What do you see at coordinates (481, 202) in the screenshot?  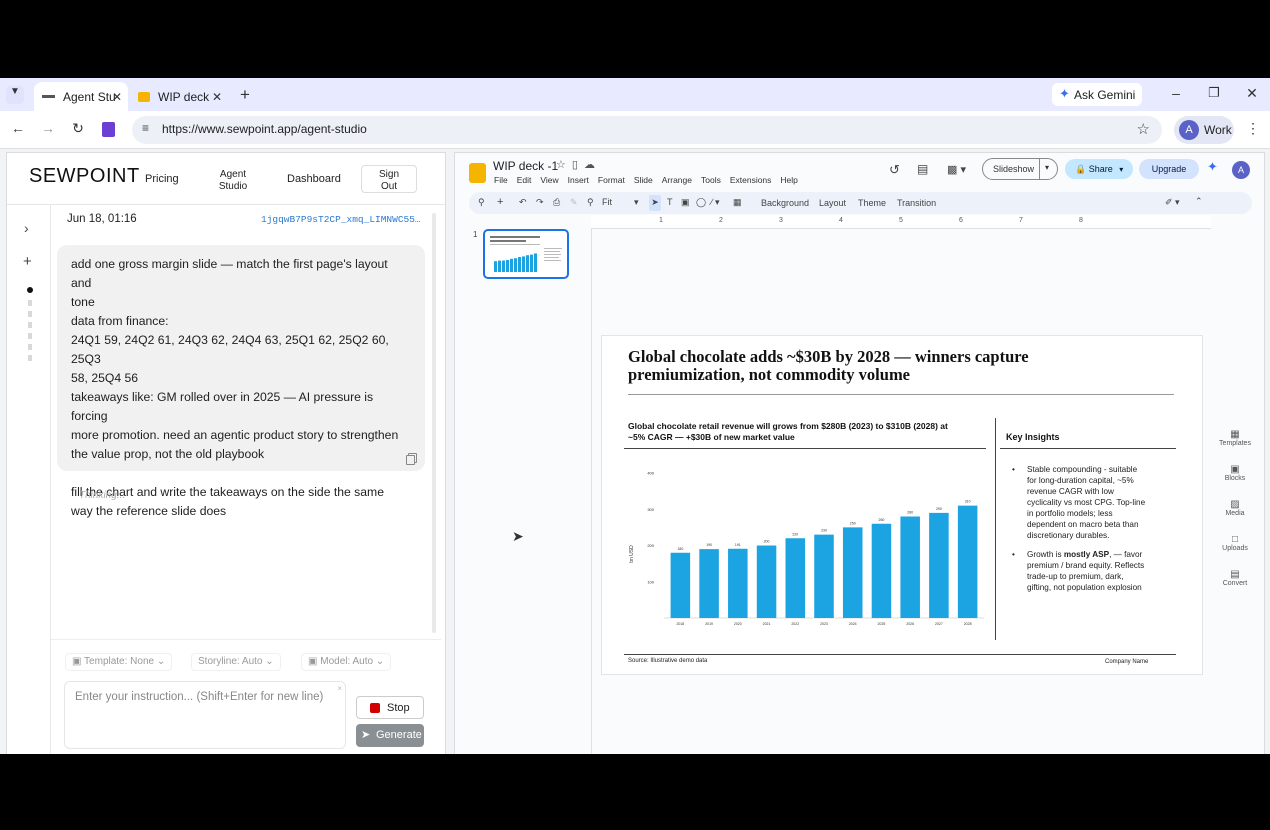 I see `search-menus-icon: ⚲` at bounding box center [481, 202].